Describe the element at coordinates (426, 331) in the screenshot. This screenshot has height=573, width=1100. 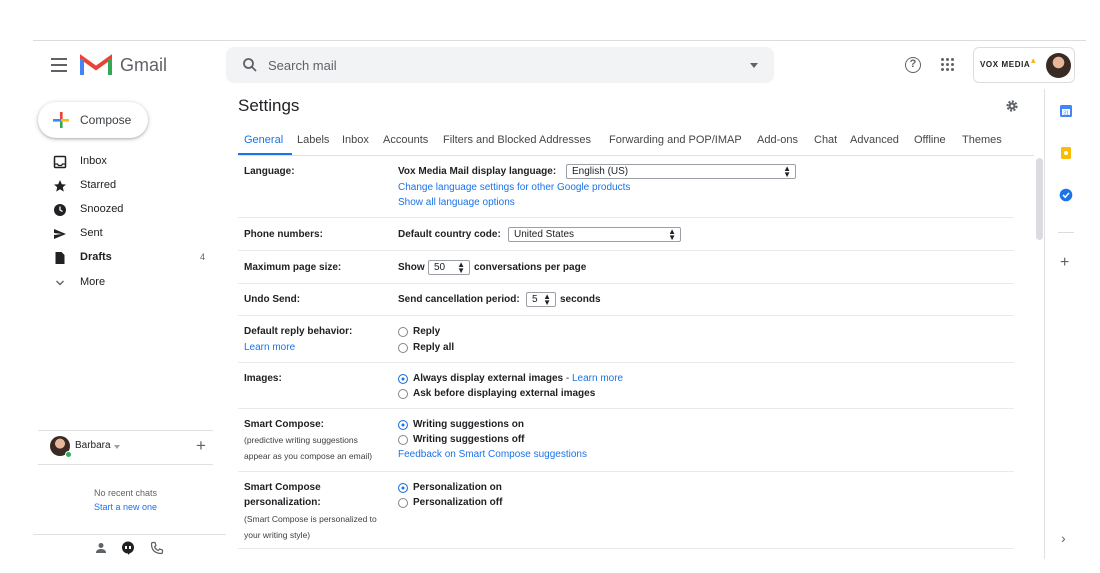
I see `reply-option-label: Reply` at that location.